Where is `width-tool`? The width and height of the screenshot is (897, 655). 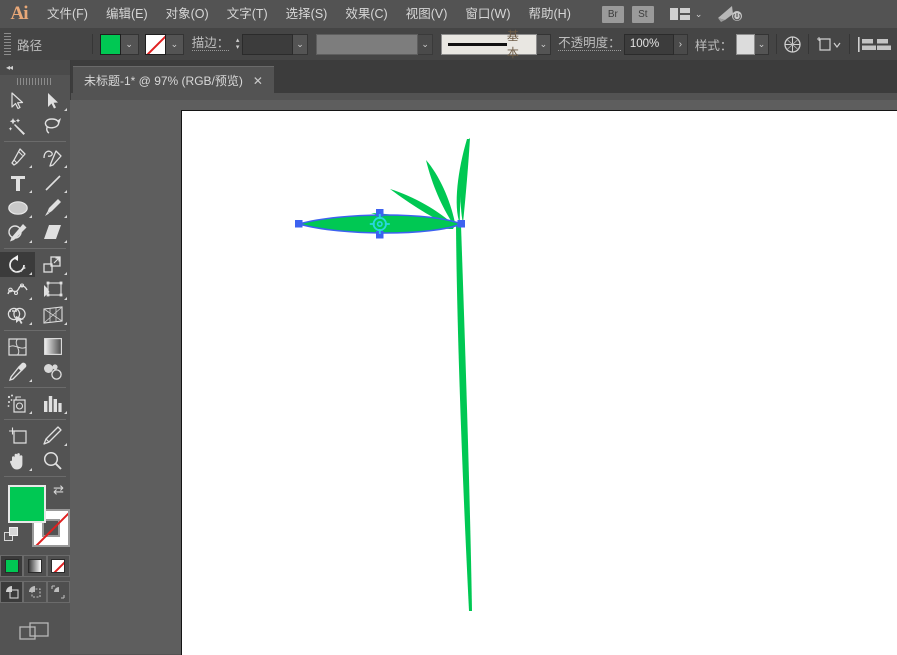
width-tool is located at coordinates (17, 289).